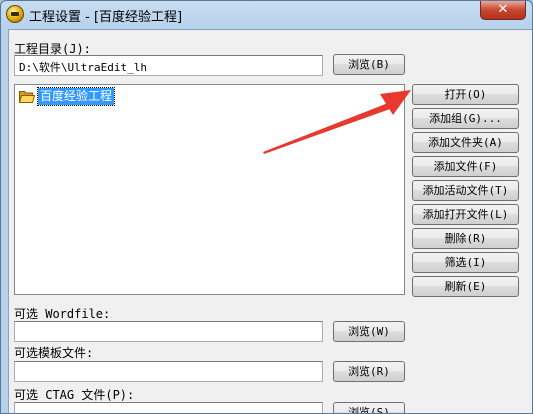  Describe the element at coordinates (369, 371) in the screenshot. I see `browse-template-button: 浏览(R)` at that location.